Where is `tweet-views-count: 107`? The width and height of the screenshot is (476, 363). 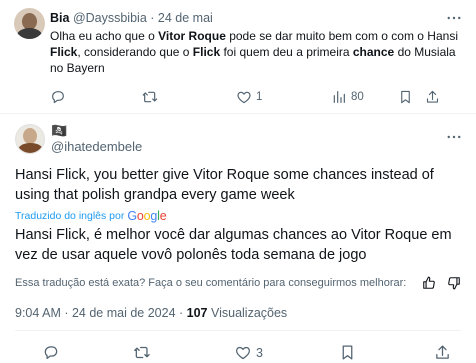
tweet-views-count: 107 is located at coordinates (197, 313).